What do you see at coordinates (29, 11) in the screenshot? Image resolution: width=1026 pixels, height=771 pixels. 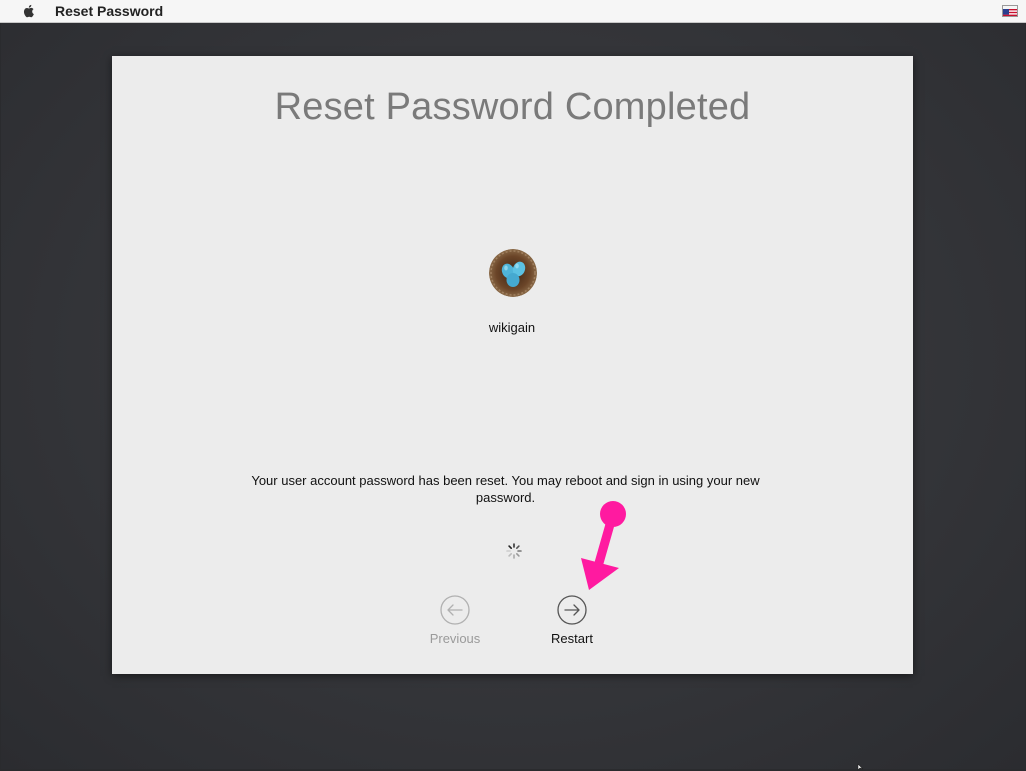 I see `apple-logo-icon` at bounding box center [29, 11].